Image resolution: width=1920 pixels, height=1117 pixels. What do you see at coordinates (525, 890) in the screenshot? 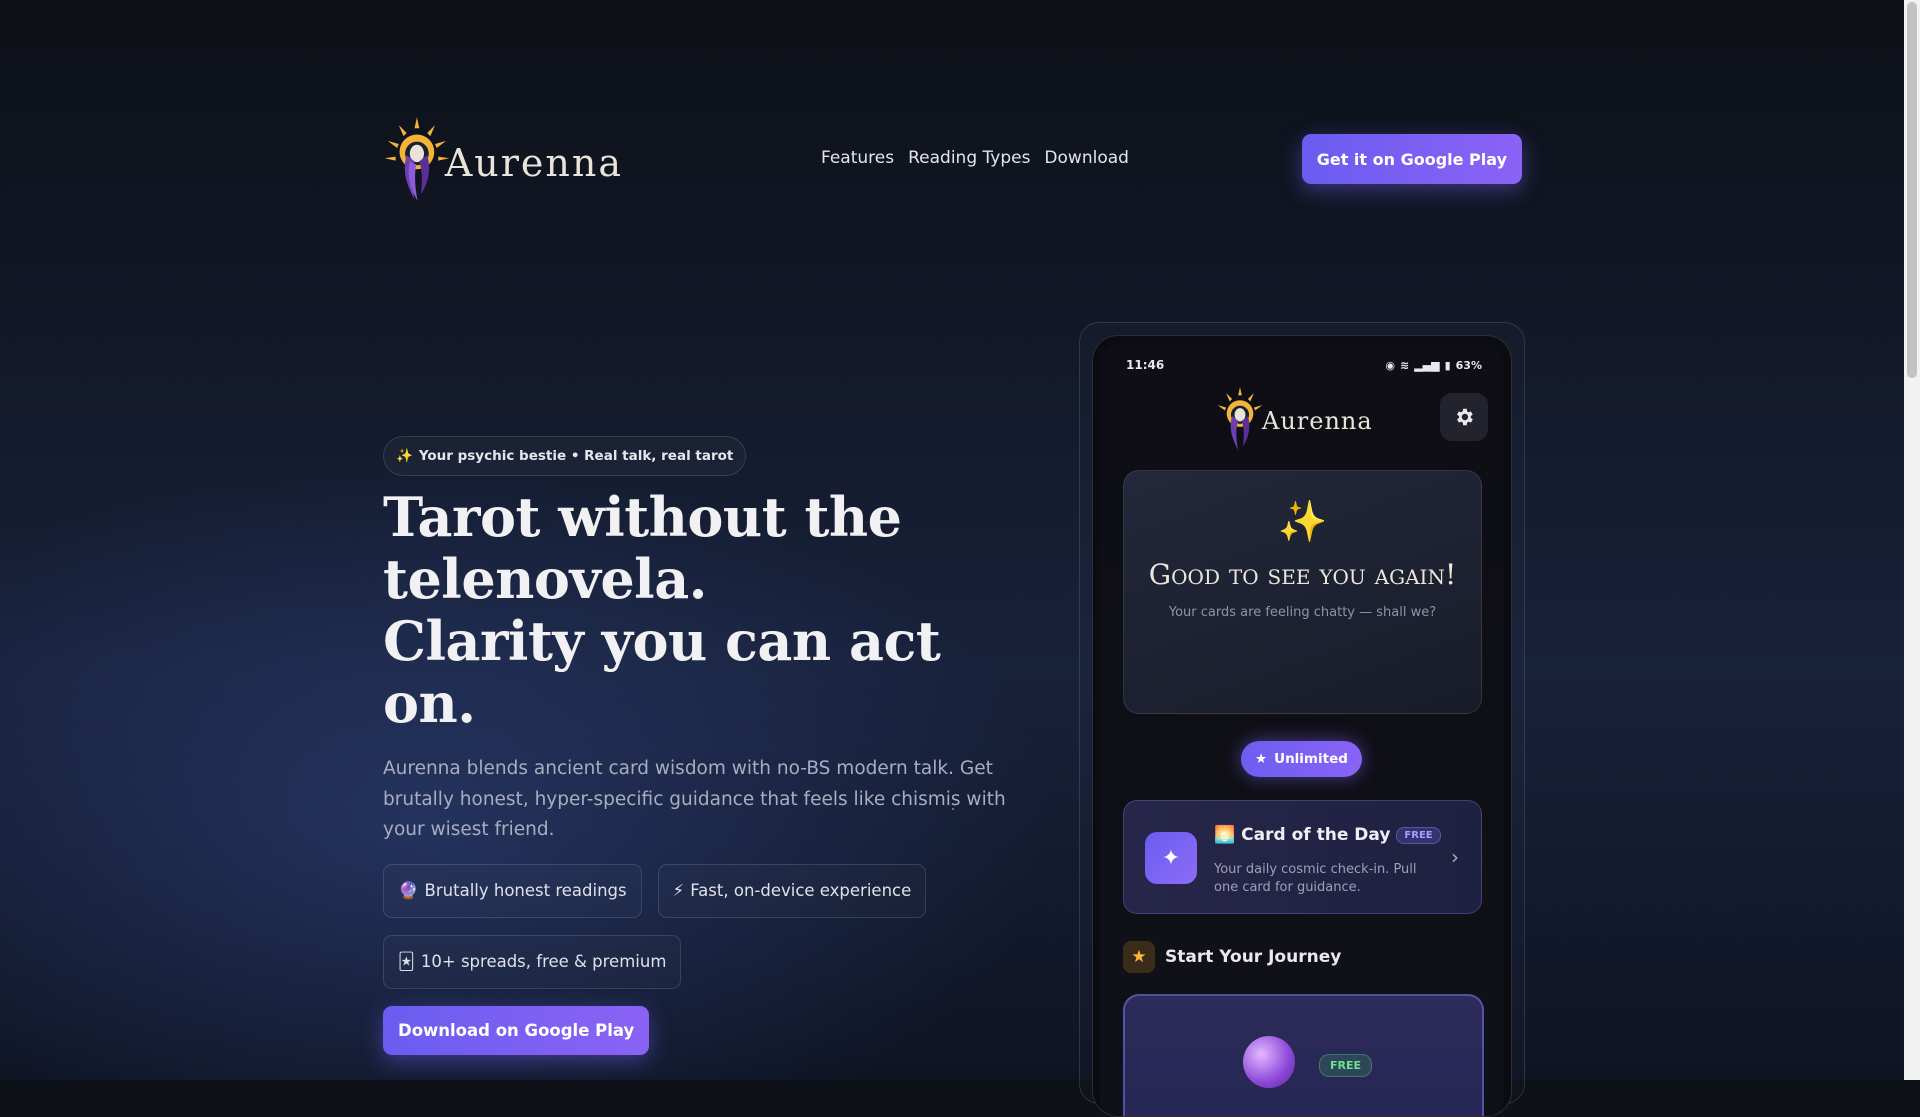
I see `feature-chip-label: Brutally honest readings` at bounding box center [525, 890].